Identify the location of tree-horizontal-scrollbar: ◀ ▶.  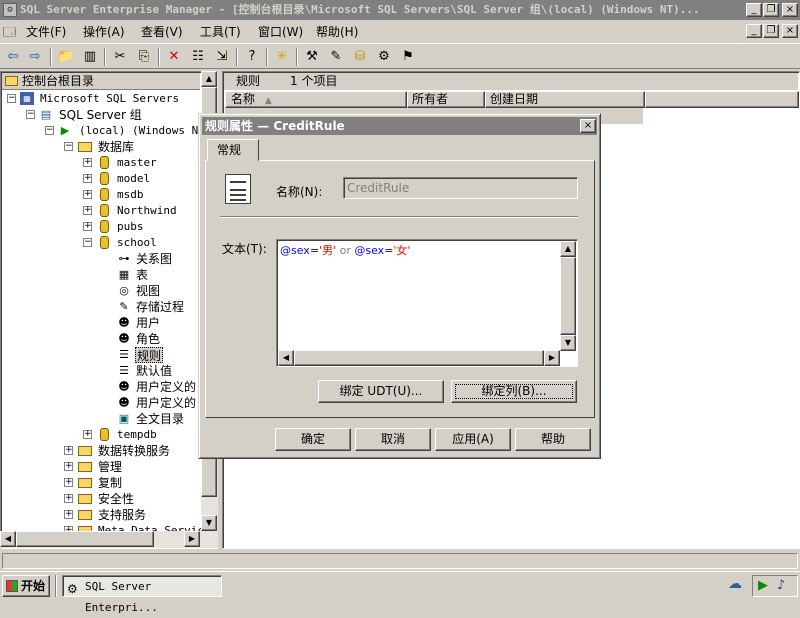
(109, 539).